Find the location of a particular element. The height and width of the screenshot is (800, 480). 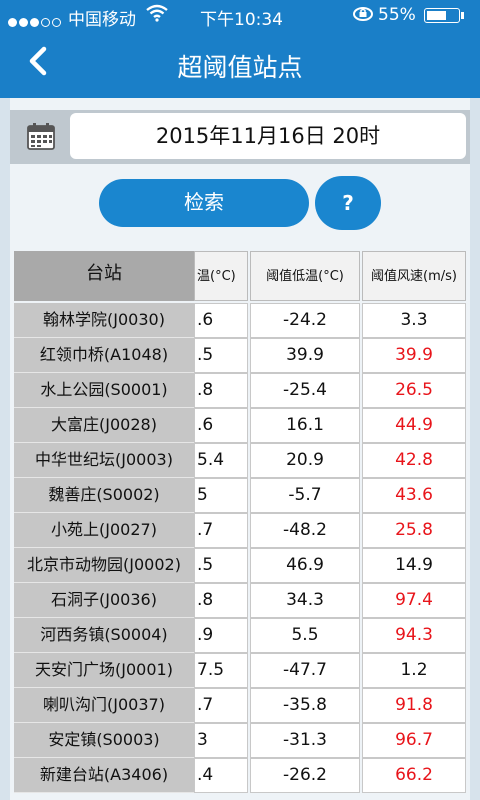

wind-cell: 25.8 is located at coordinates (414, 530).